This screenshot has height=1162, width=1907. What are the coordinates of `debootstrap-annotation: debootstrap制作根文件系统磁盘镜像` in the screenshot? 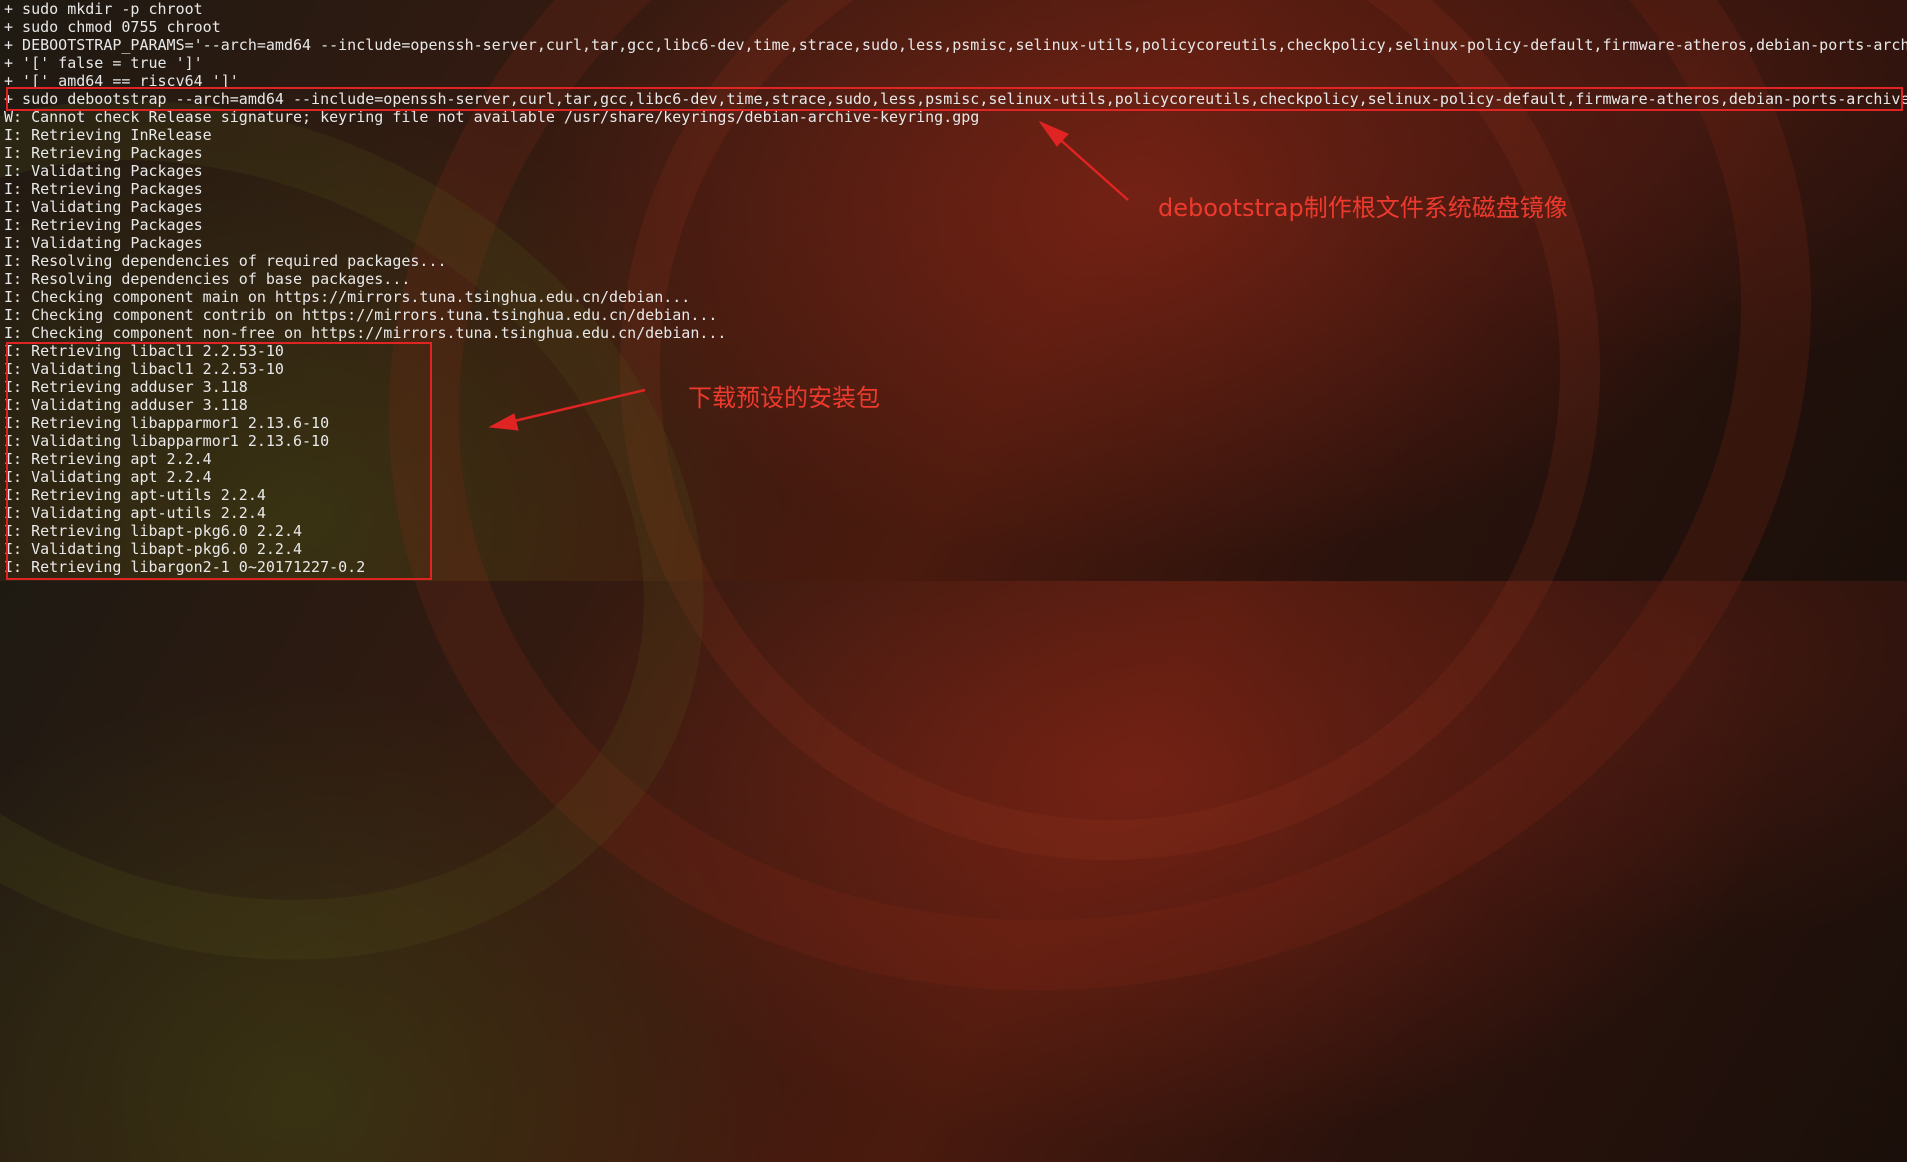 It's located at (1363, 208).